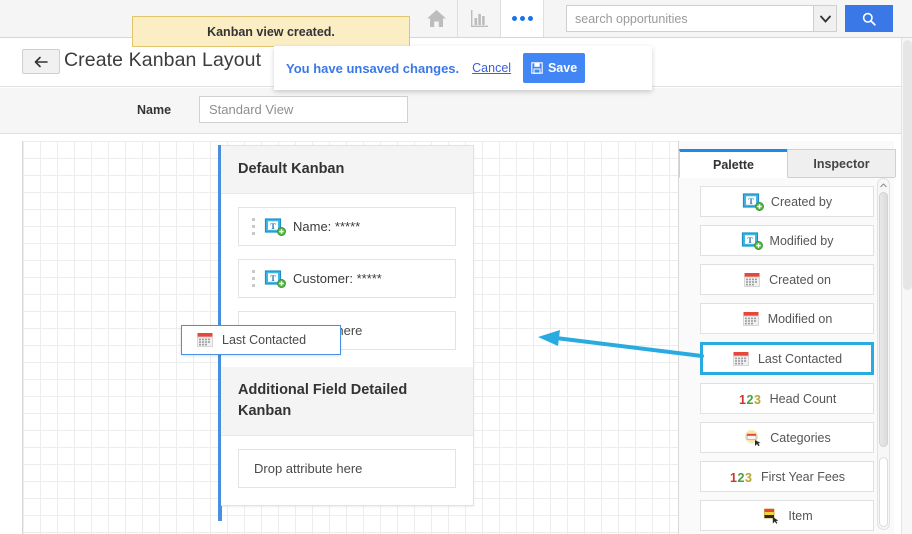  I want to click on attribute-card-customer: T Customer: *****, so click(347, 279).